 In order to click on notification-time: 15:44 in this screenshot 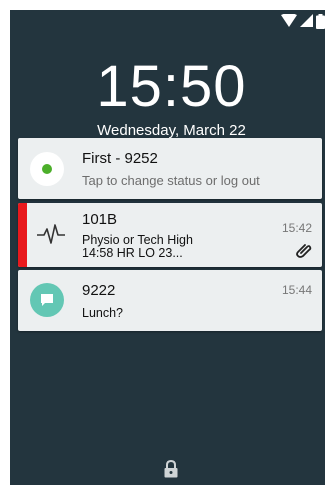, I will do `click(296, 290)`.